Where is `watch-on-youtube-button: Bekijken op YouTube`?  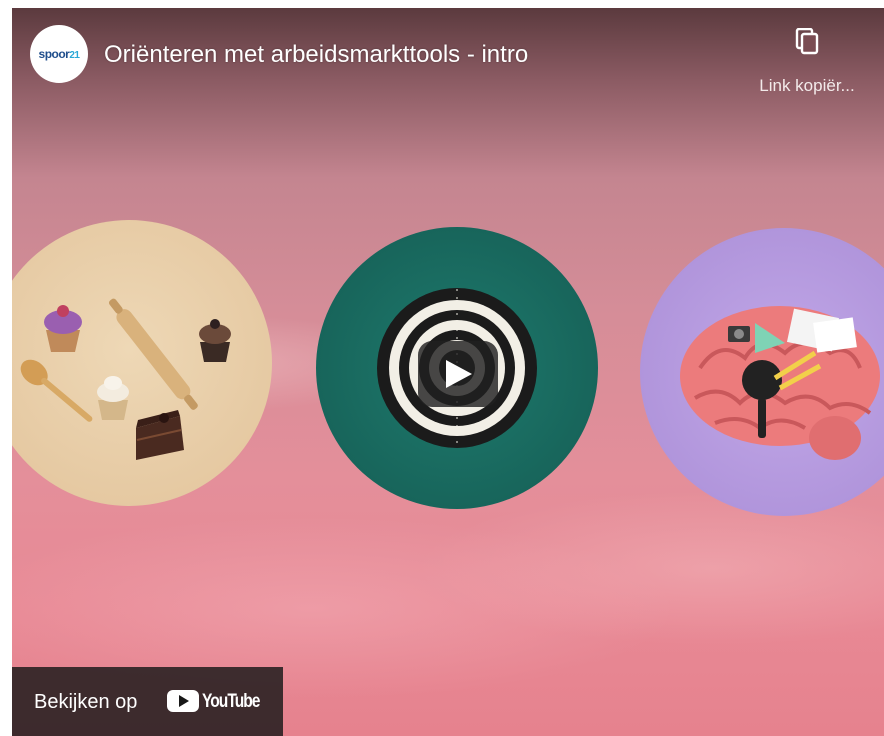 watch-on-youtube-button: Bekijken op YouTube is located at coordinates (147, 701).